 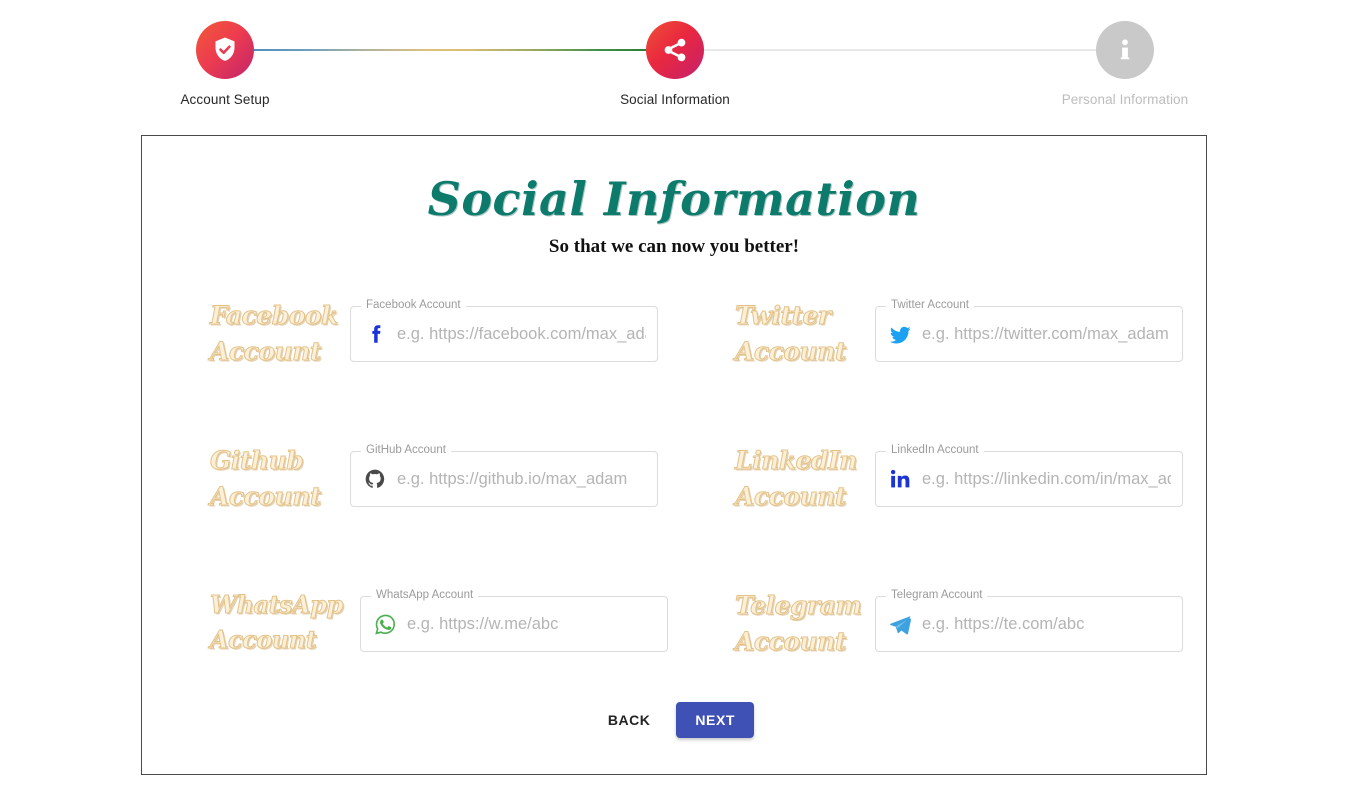 I want to click on stepper-item-account-setup: Account Setup, so click(x=225, y=53).